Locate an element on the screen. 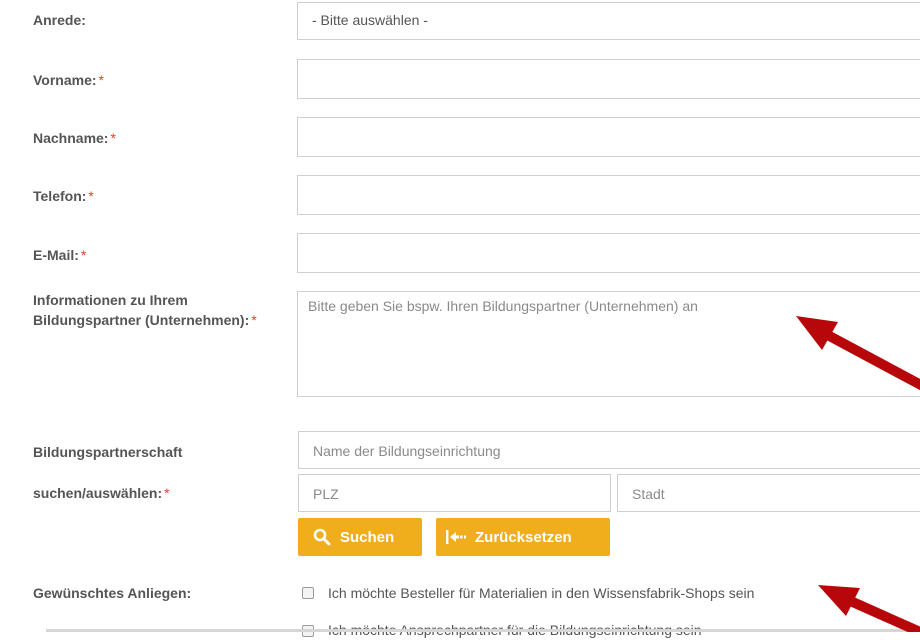 This screenshot has height=640, width=920. search-button: Suchen is located at coordinates (360, 537).